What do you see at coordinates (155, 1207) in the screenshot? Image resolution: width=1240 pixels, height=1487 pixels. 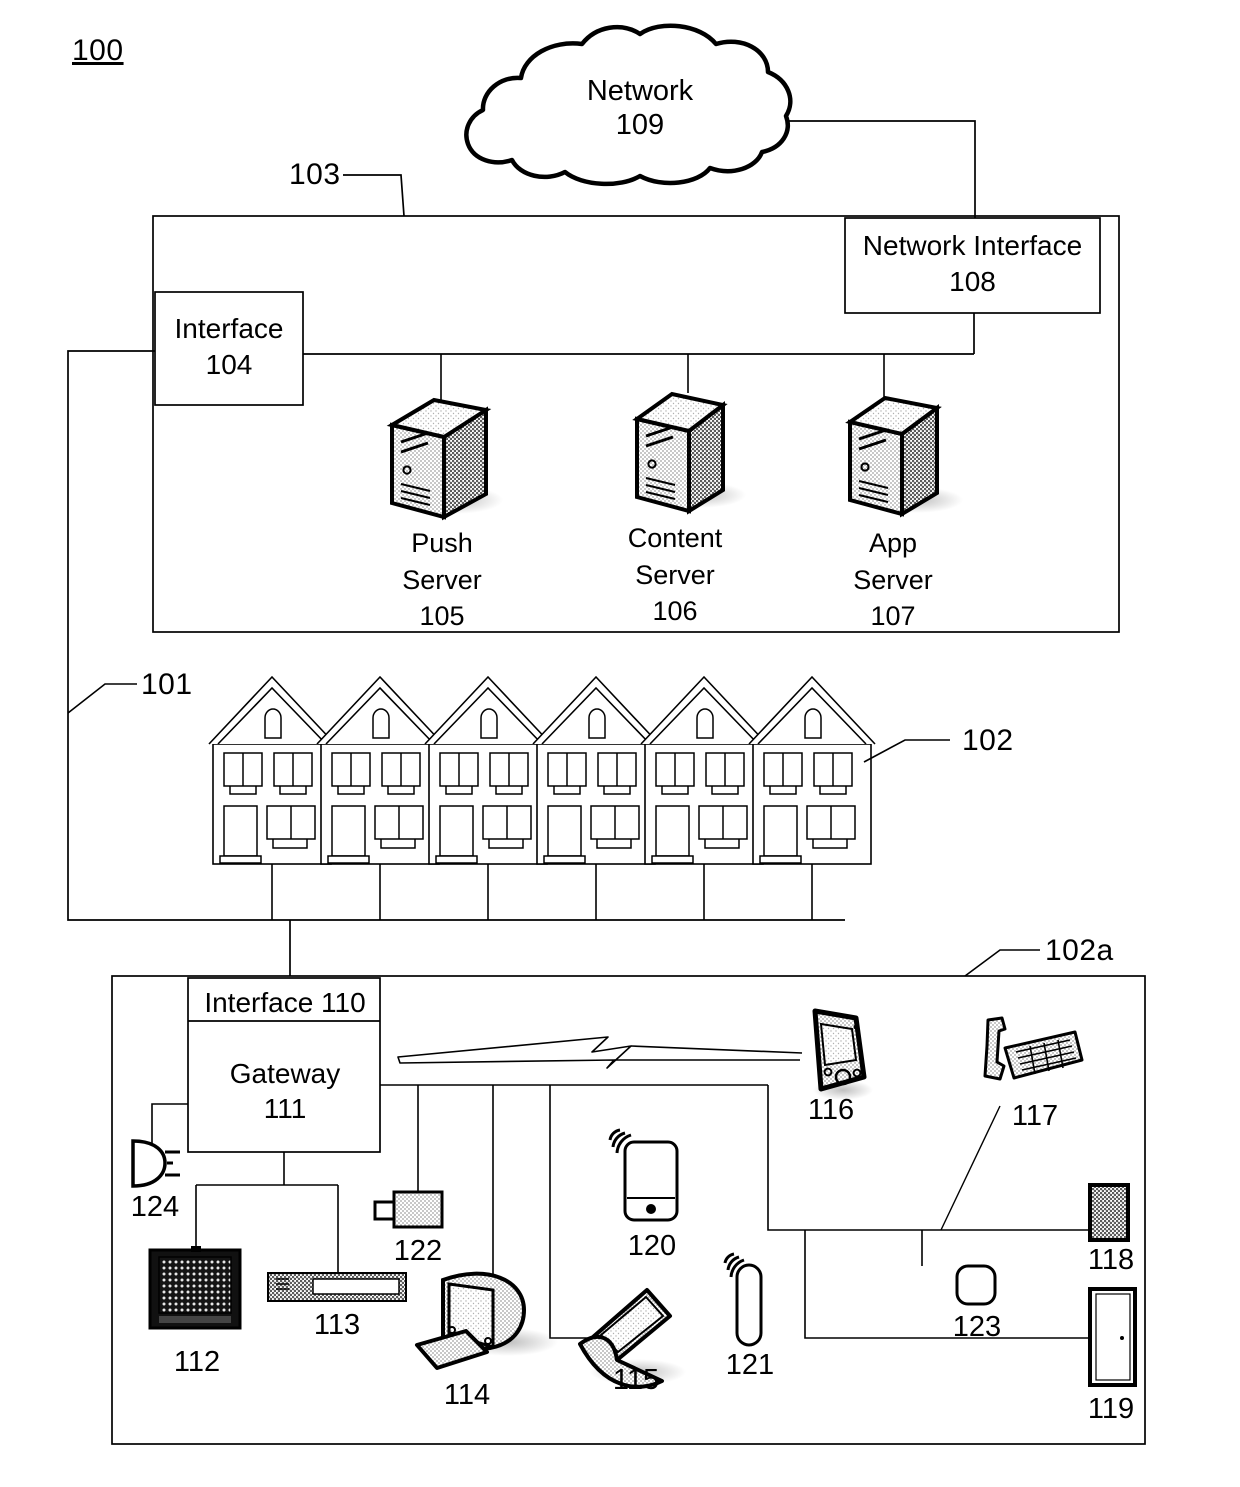 I see `ref-124: 124` at bounding box center [155, 1207].